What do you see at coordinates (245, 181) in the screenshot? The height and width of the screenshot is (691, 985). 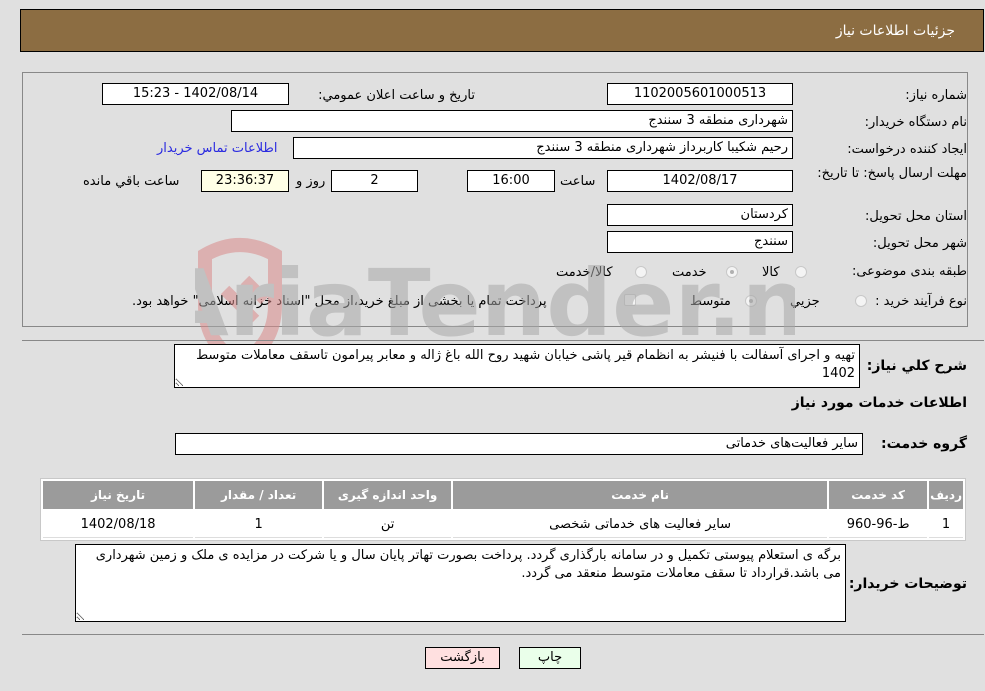 I see `time-remaining-field: 23:36:37` at bounding box center [245, 181].